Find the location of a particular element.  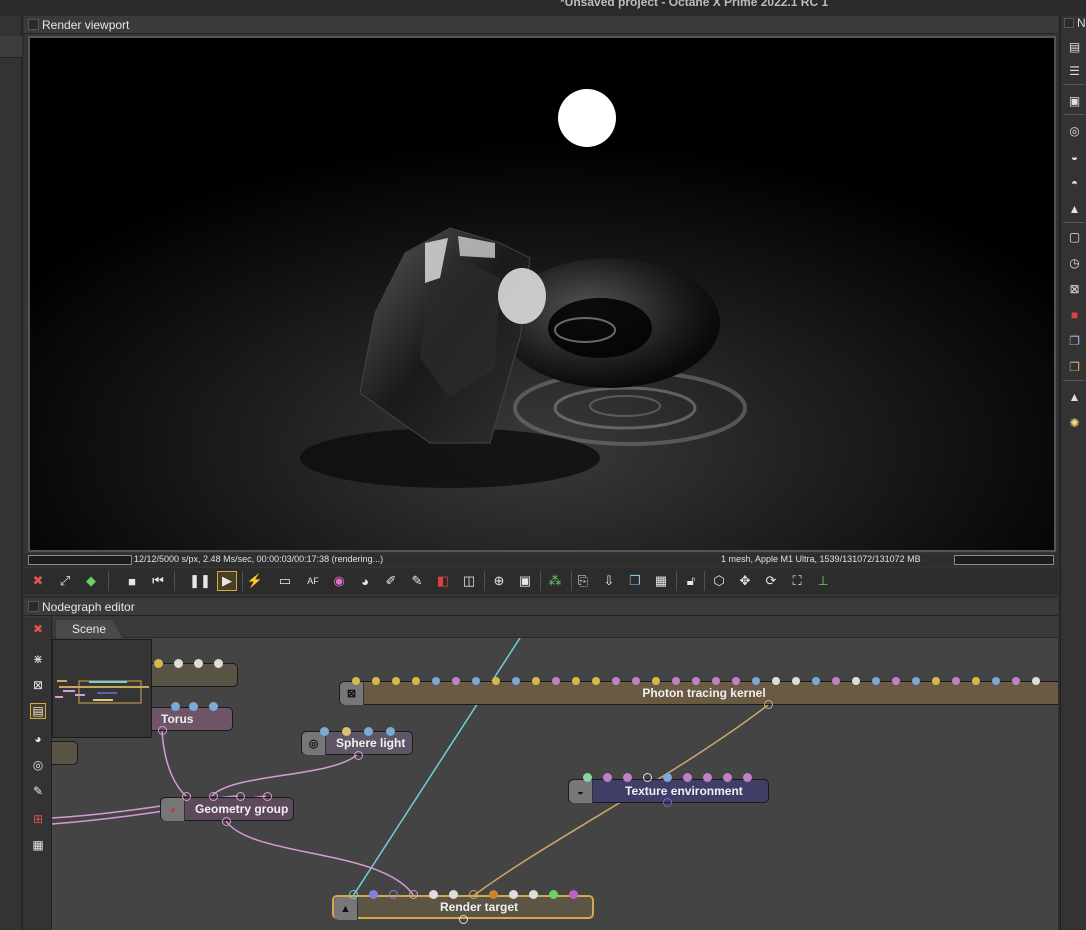

pause-icon: ❚❚ is located at coordinates (200, 581).